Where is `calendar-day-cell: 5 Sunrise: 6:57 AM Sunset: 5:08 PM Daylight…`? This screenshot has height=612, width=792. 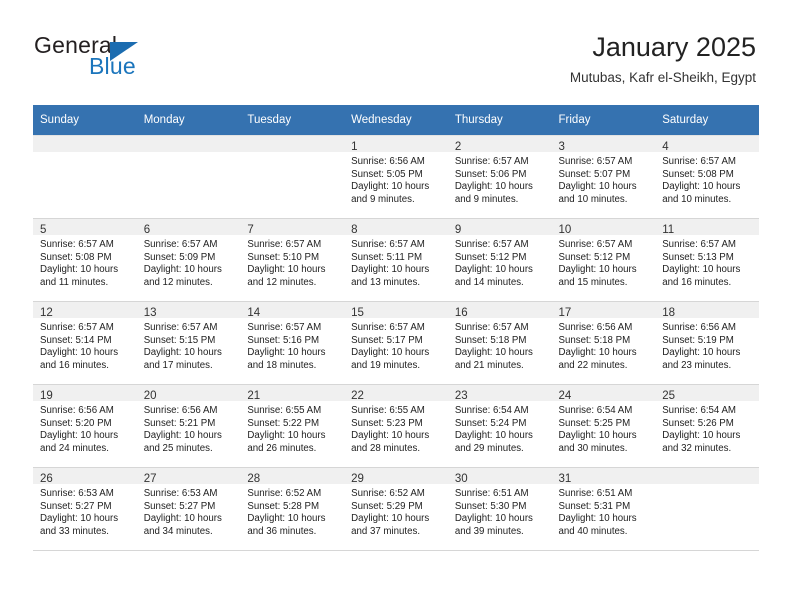 calendar-day-cell: 5 Sunrise: 6:57 AM Sunset: 5:08 PM Daylight… is located at coordinates (85, 260).